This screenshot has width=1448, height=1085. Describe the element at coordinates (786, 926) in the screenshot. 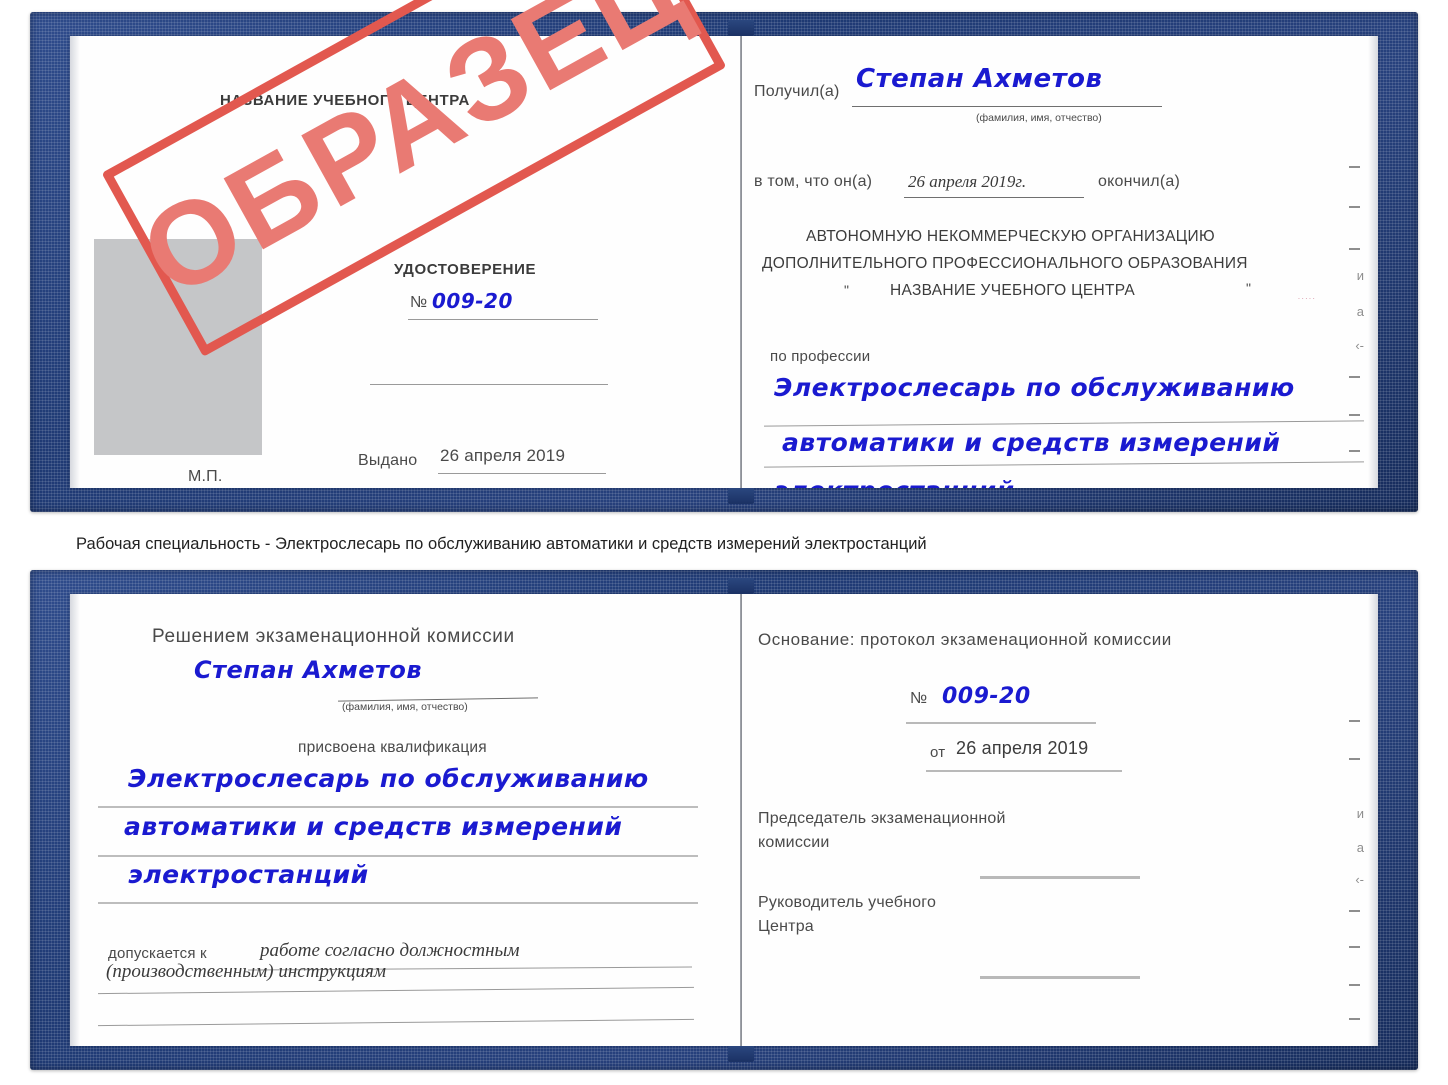

I see `director-line-2: Центра` at that location.